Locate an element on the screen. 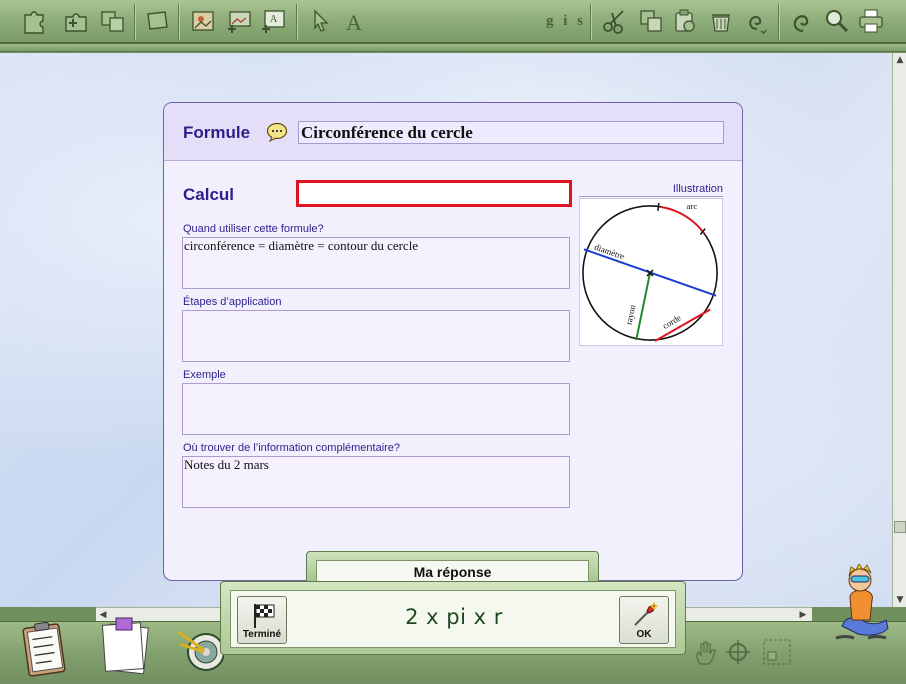 The width and height of the screenshot is (906, 684). steps-field is located at coordinates (376, 336).